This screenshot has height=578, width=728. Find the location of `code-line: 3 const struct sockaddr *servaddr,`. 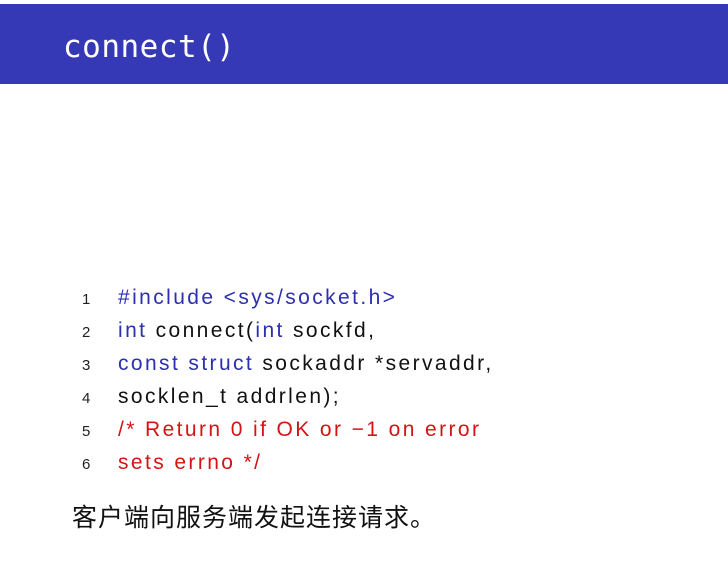

code-line: 3 const struct sockaddr *servaddr, is located at coordinates (392, 363).